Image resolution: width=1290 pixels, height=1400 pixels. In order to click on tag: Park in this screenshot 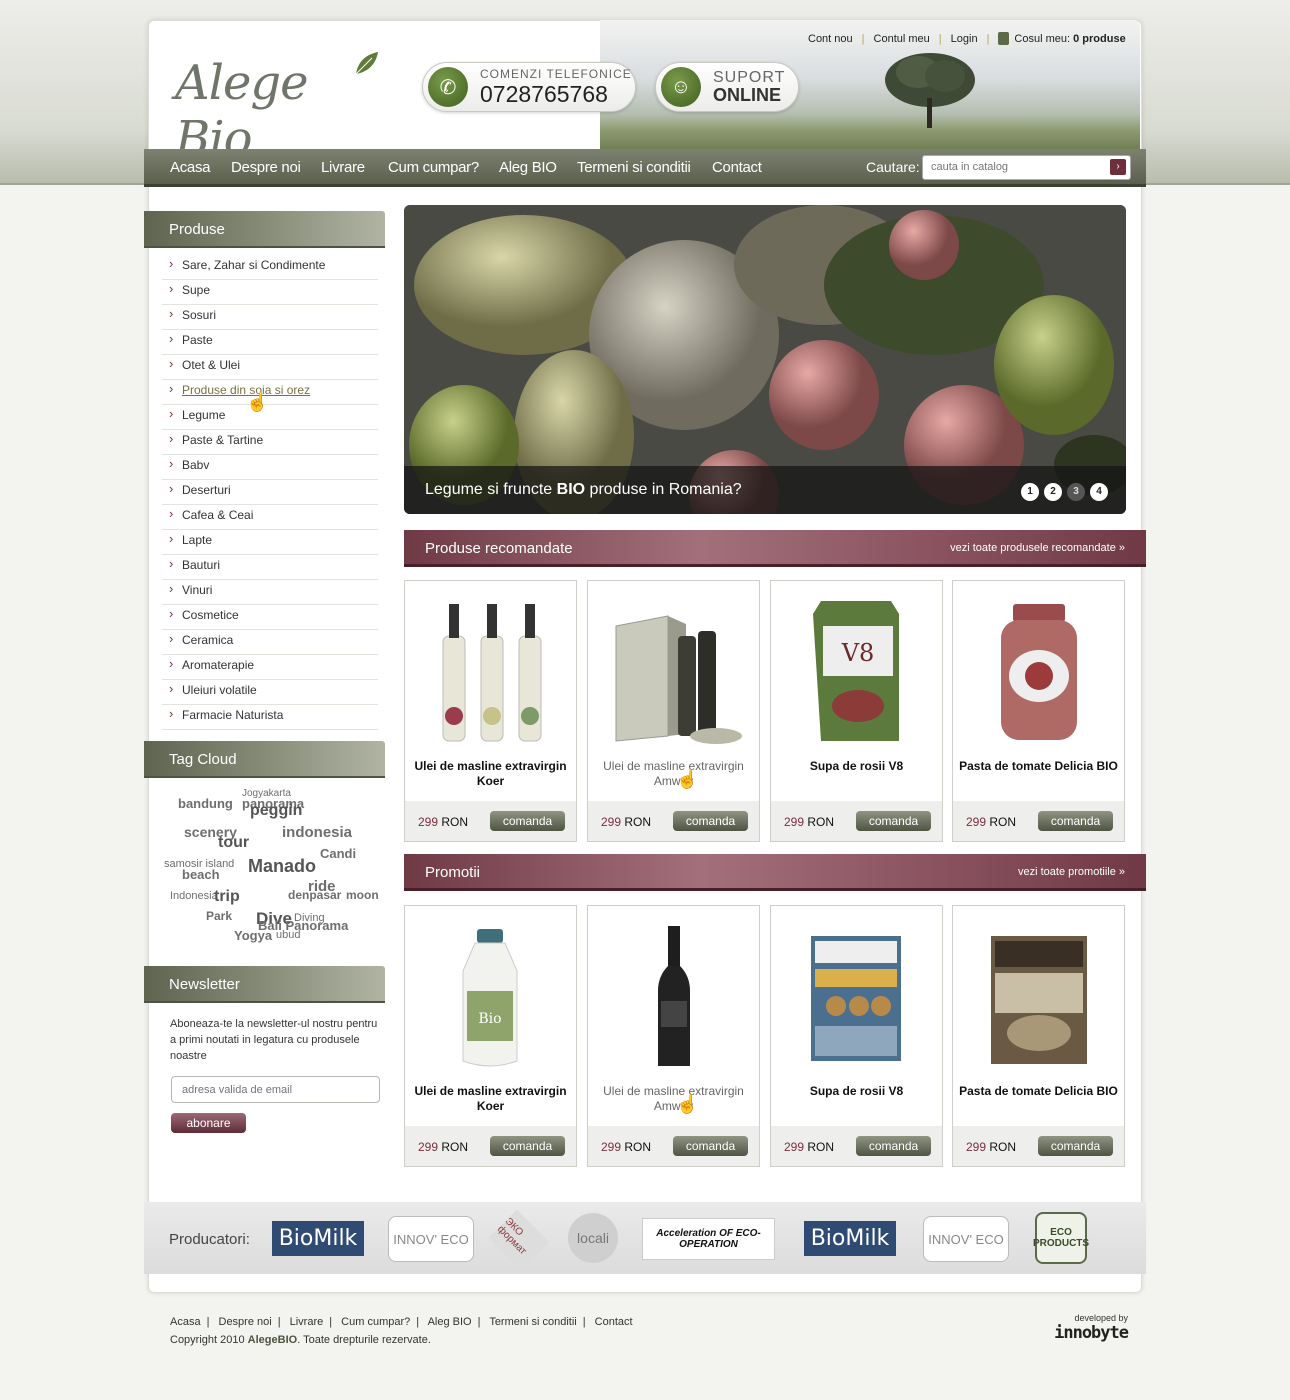, I will do `click(219, 916)`.